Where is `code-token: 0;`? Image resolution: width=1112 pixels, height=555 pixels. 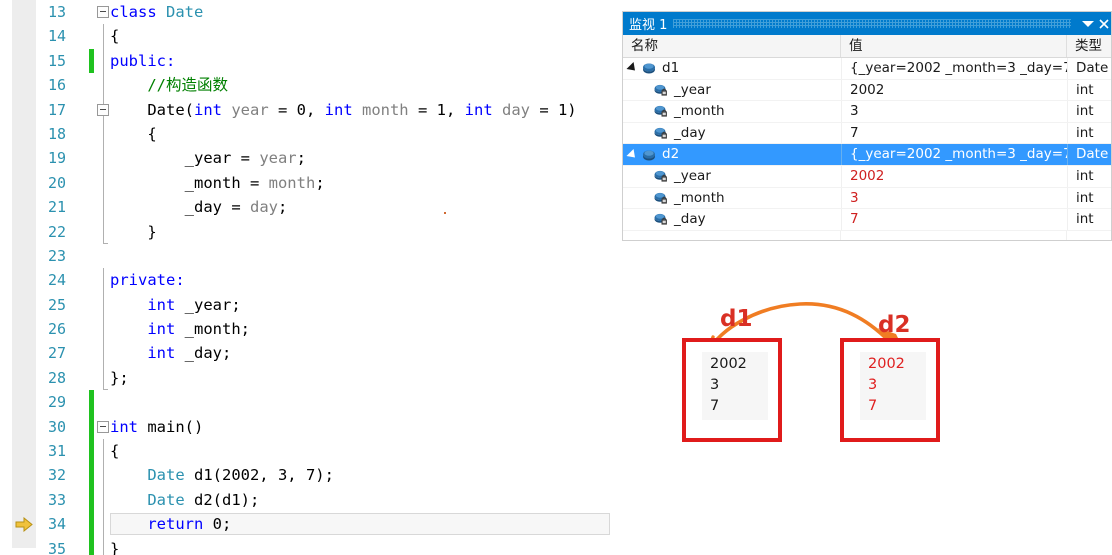
code-token: 0; is located at coordinates (217, 524).